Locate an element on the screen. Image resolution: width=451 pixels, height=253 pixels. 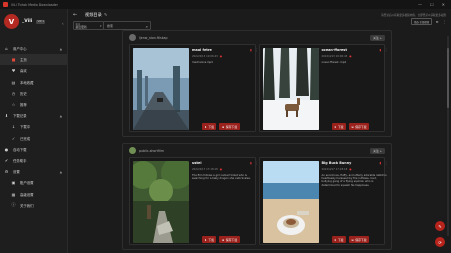
page-title: 视频目录 is located at coordinates (93, 14).